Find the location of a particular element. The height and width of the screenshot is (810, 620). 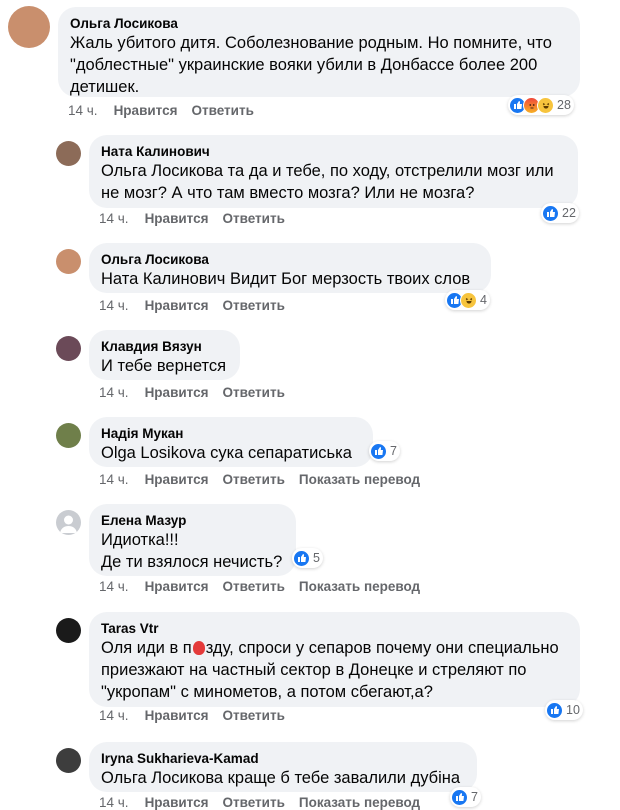

reaction-summary: 28 is located at coordinates (541, 105).